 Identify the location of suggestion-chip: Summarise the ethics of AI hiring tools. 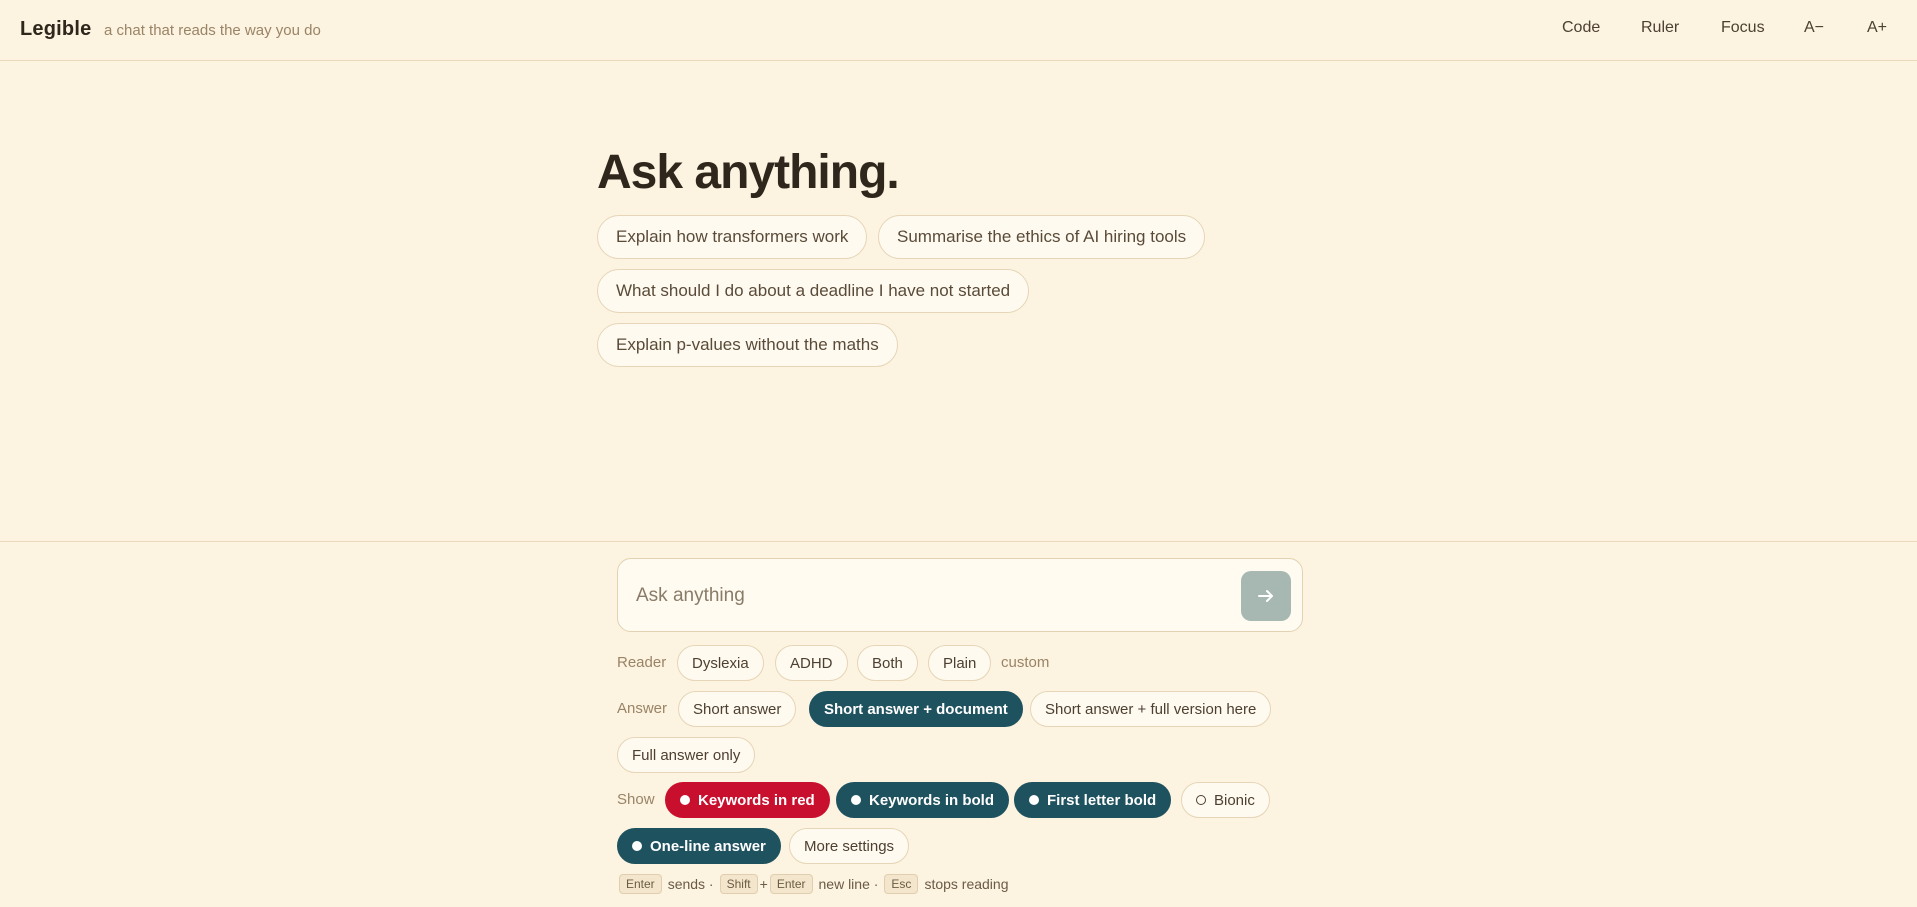
(1042, 237).